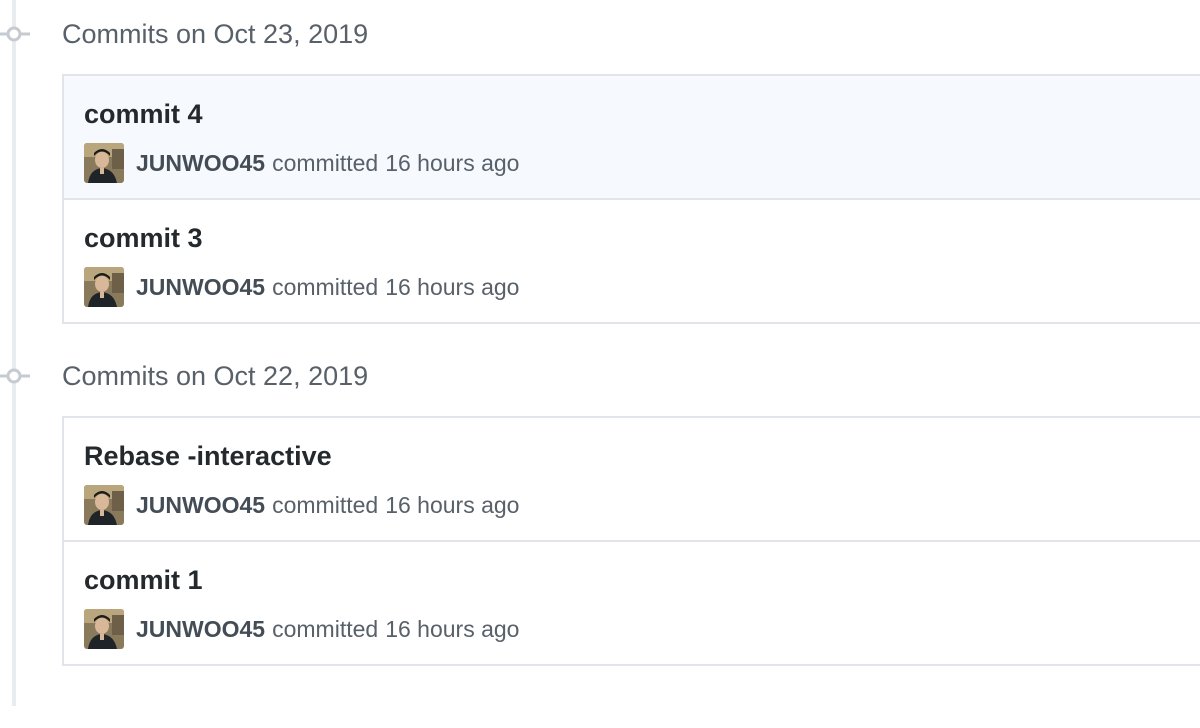 The image size is (1200, 728). What do you see at coordinates (215, 34) in the screenshot?
I see `commit-group-date: Commits on Oct 23, 2019` at bounding box center [215, 34].